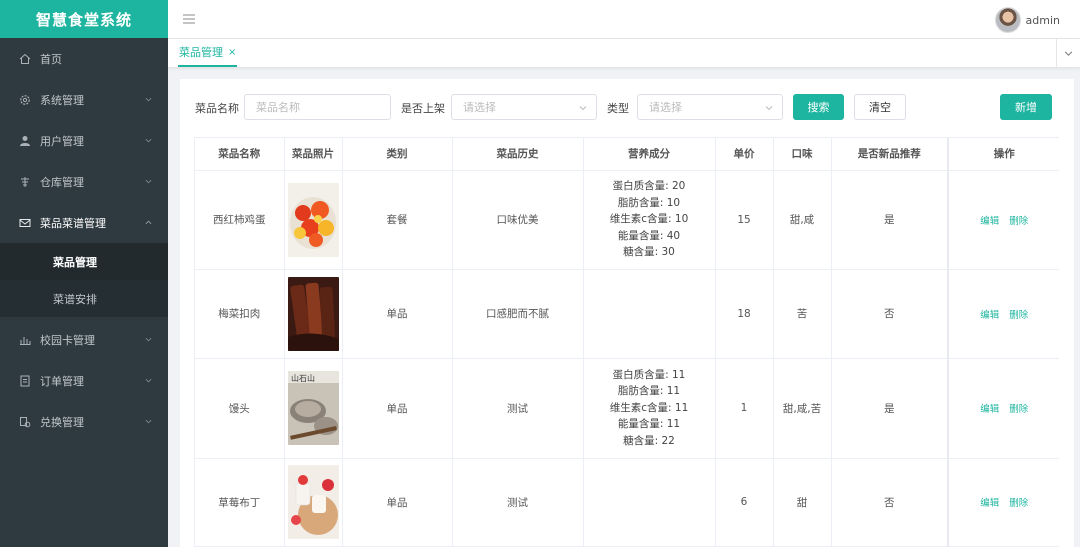 The height and width of the screenshot is (547, 1080). Describe the element at coordinates (51, 59) in the screenshot. I see `sidebar-item-label: 首页` at that location.